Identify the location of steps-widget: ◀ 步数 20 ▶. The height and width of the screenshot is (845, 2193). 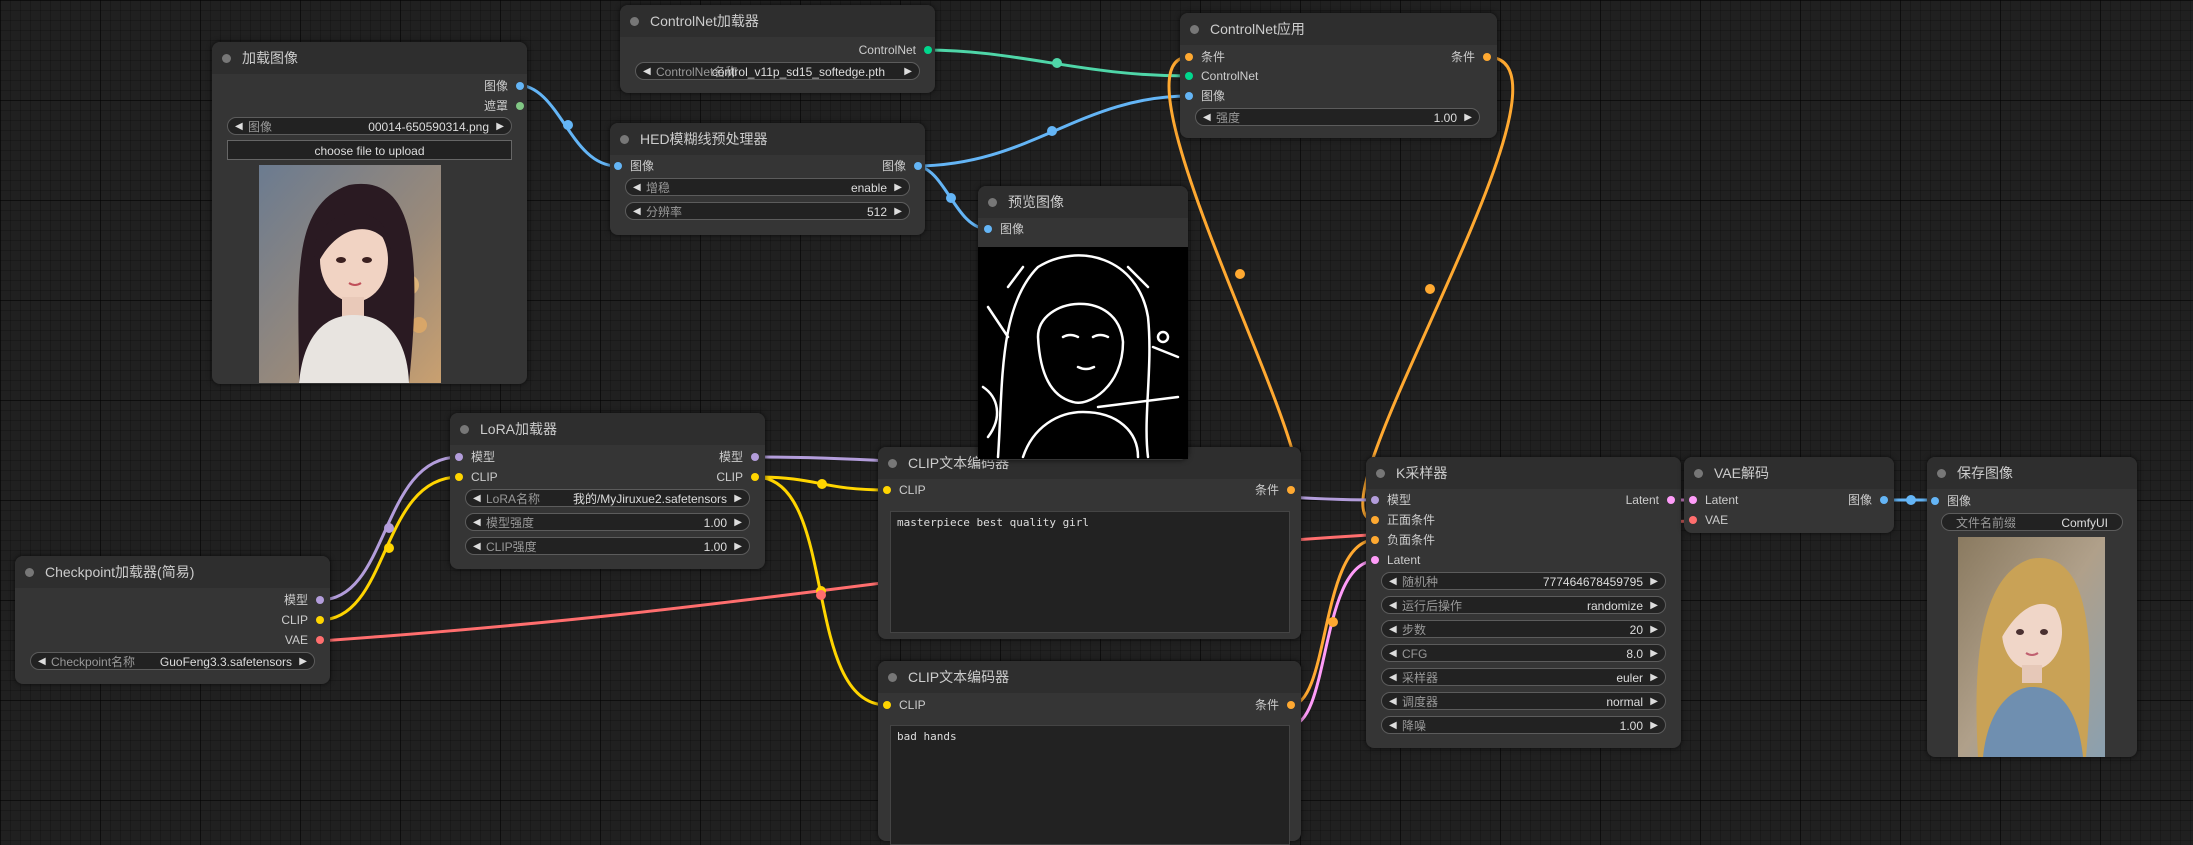
(1523, 629).